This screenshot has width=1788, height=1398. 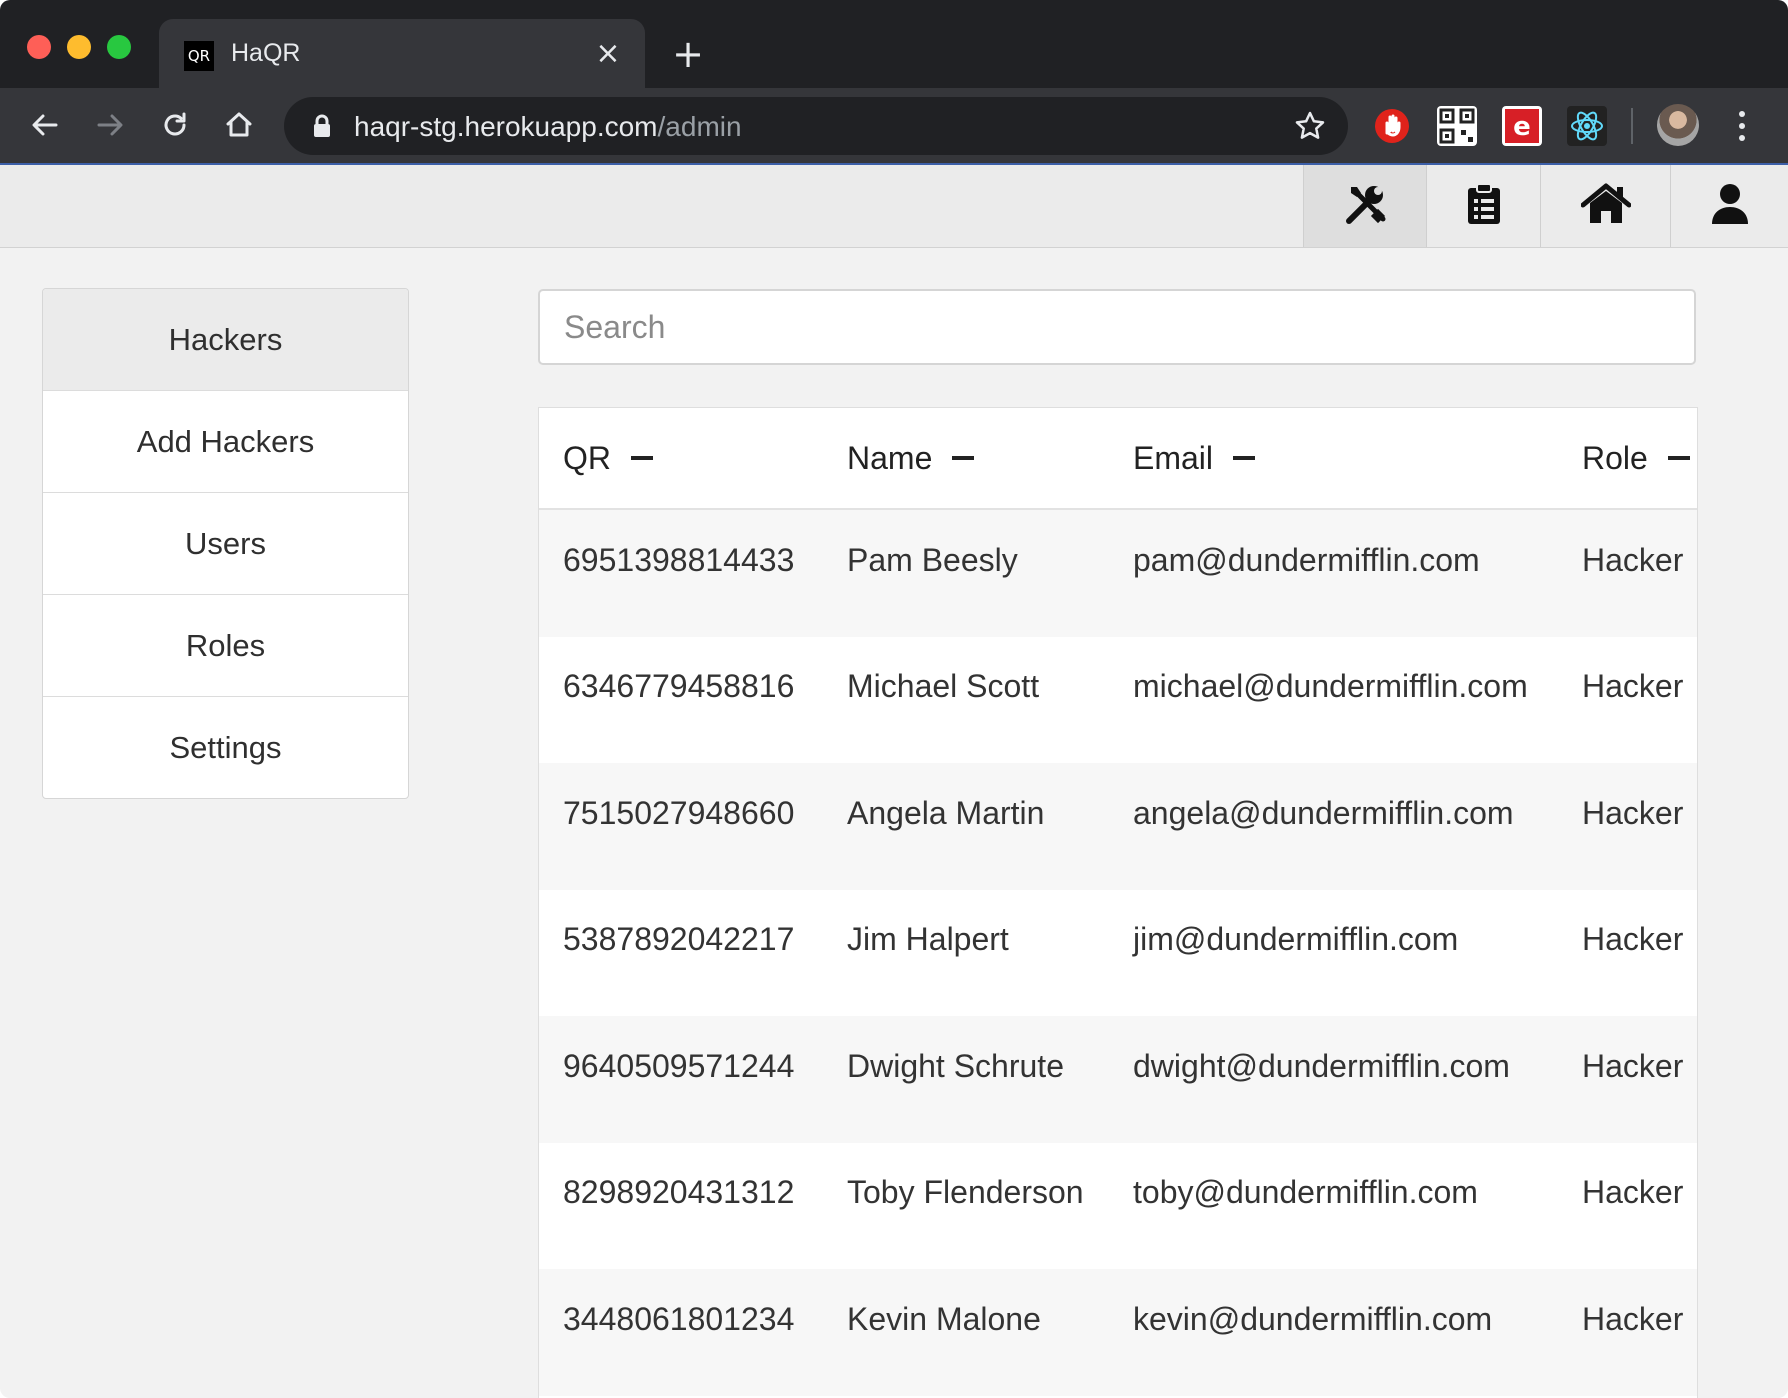 I want to click on nav-home, so click(x=1605, y=206).